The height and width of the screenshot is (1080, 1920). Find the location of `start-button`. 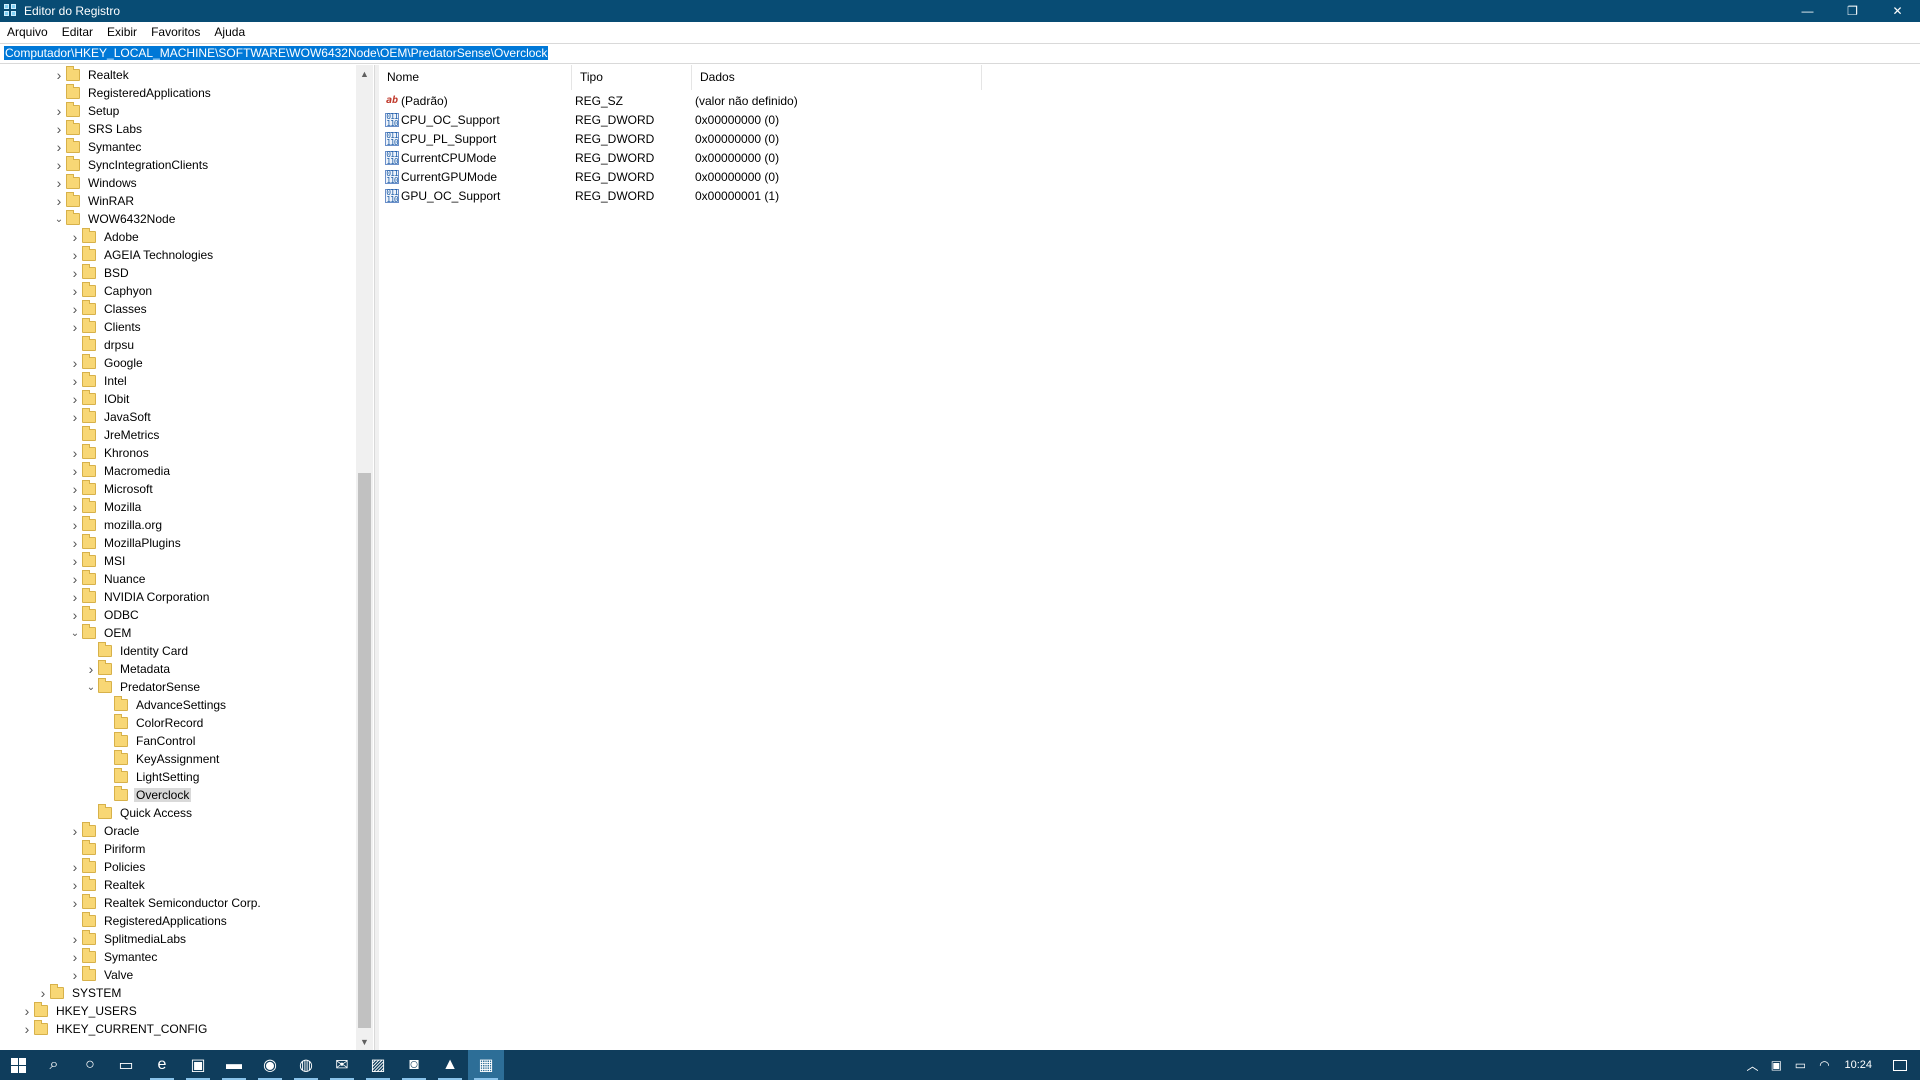

start-button is located at coordinates (18, 1065).